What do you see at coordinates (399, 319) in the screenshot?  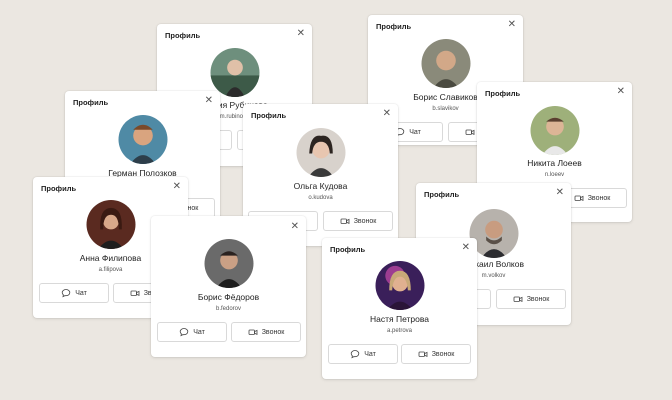 I see `profile-name: Настя Петрова` at bounding box center [399, 319].